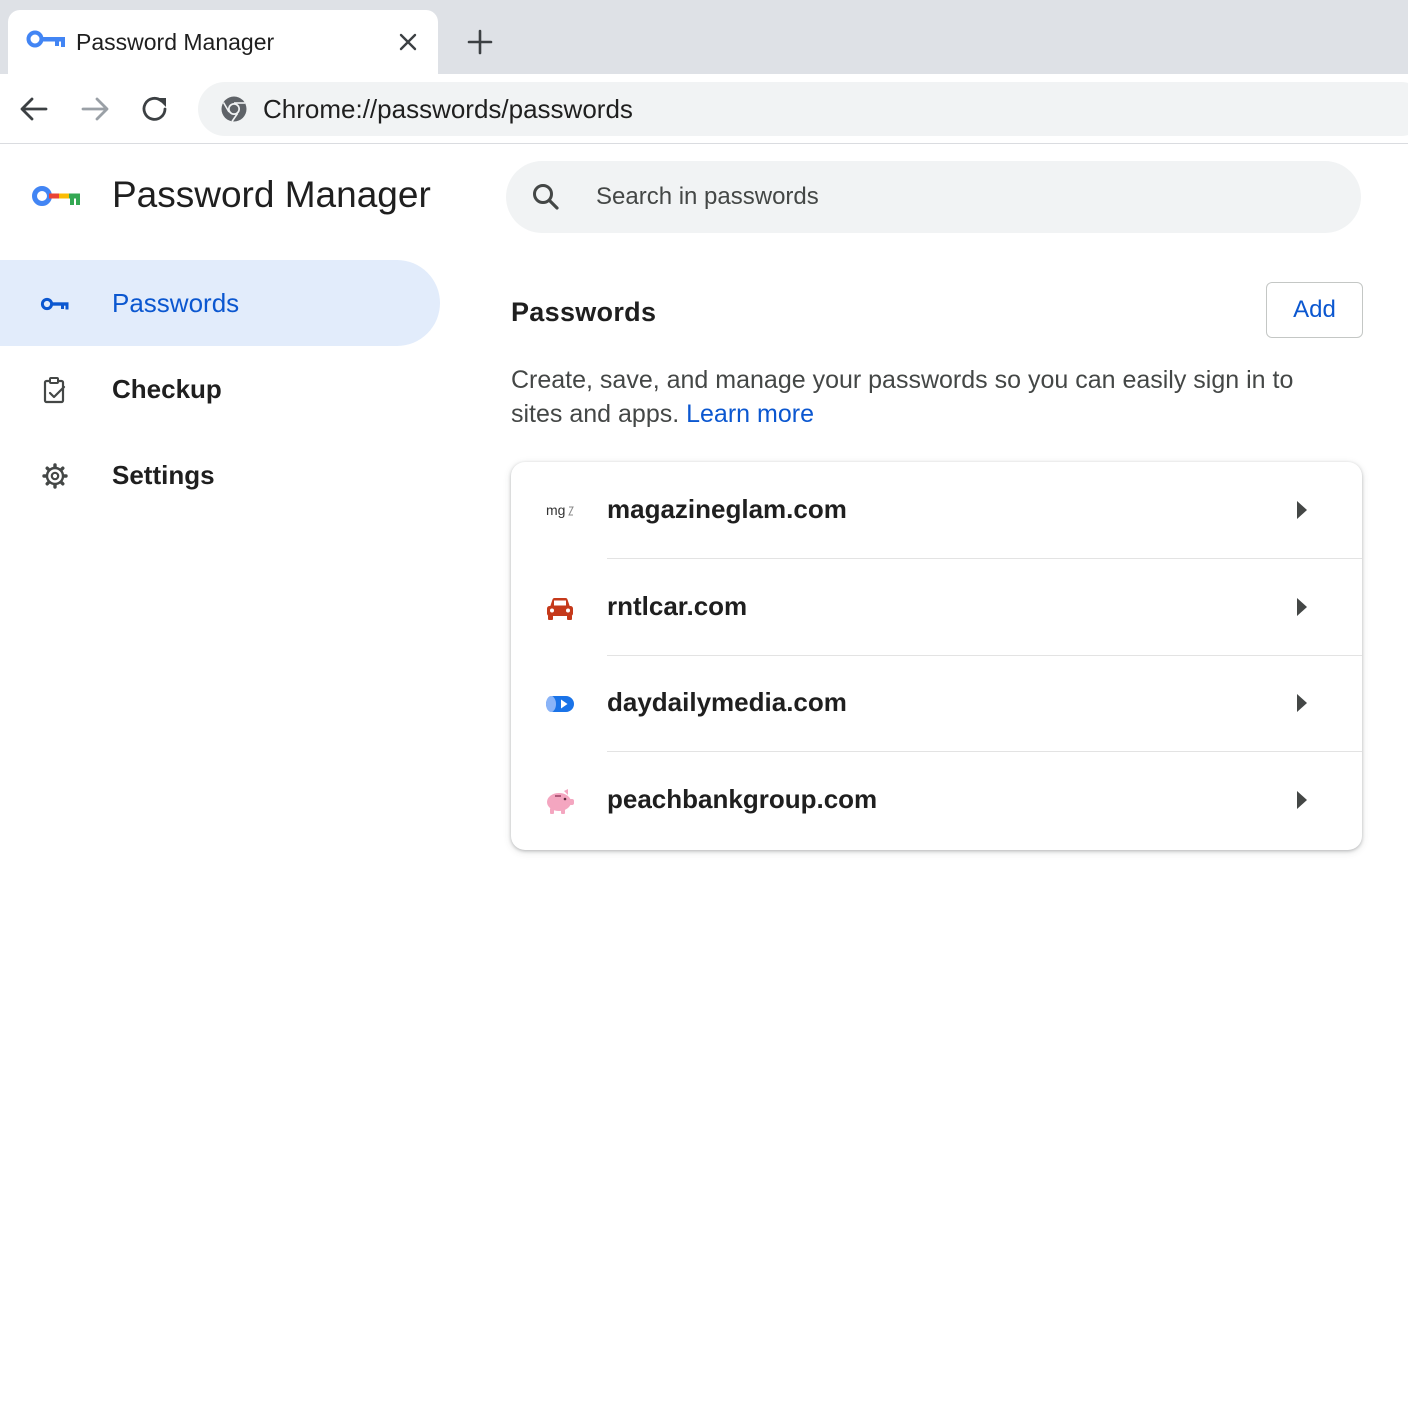  I want to click on address-url: Chrome://passwords/passwords, so click(448, 109).